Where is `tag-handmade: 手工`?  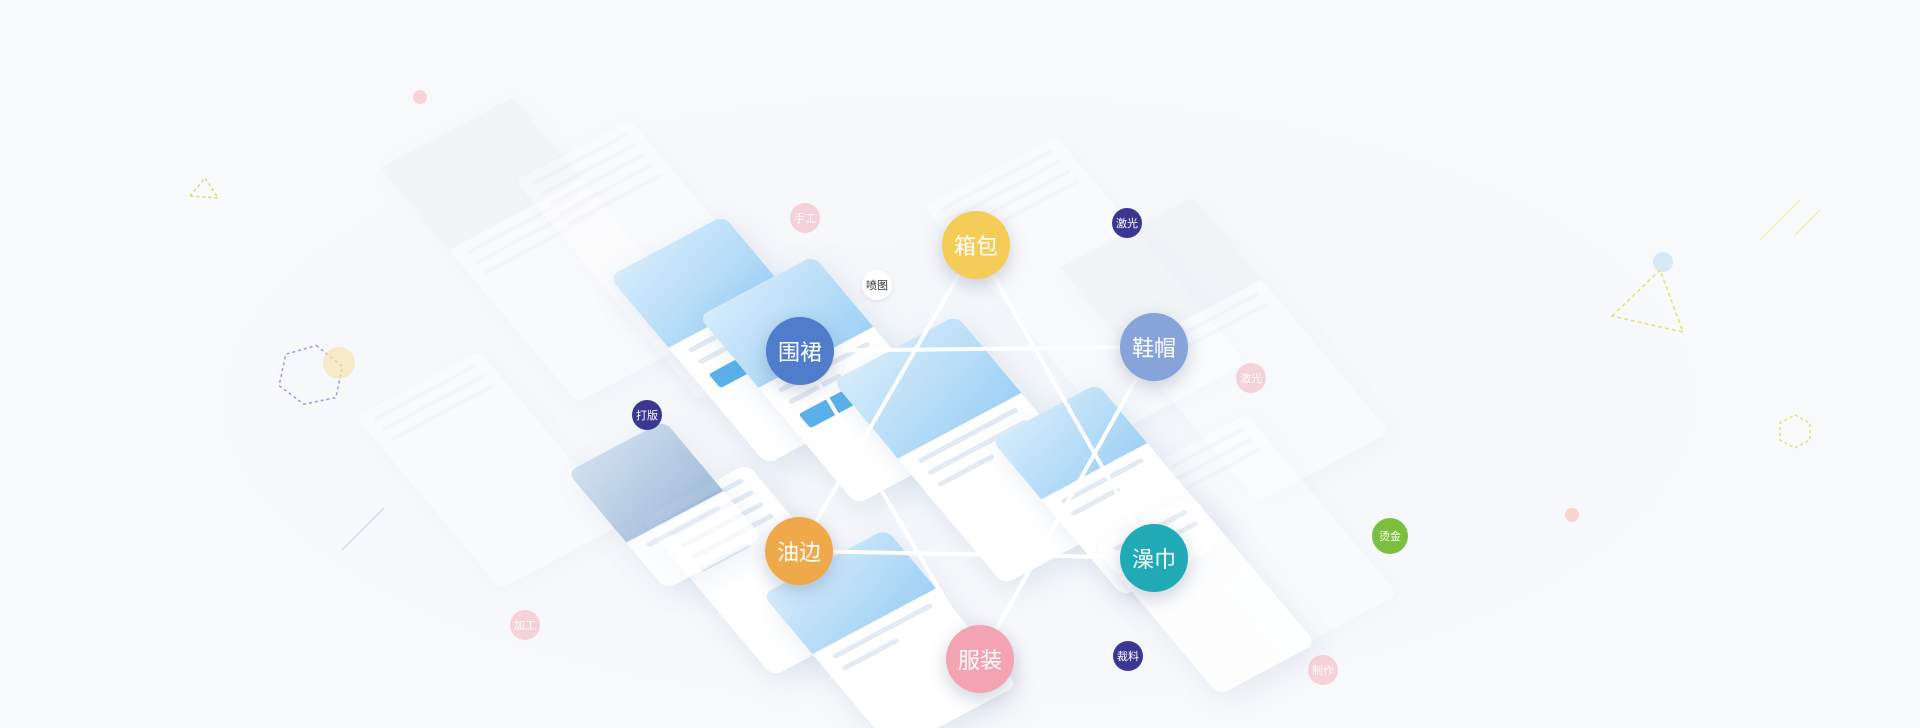 tag-handmade: 手工 is located at coordinates (805, 218).